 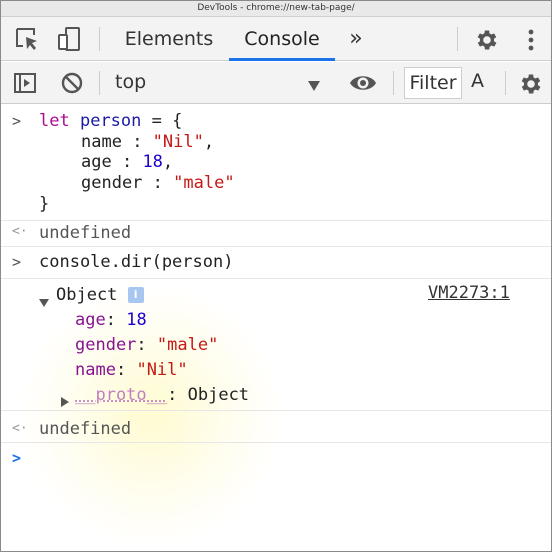 What do you see at coordinates (477, 81) in the screenshot?
I see `log-levels-button: A` at bounding box center [477, 81].